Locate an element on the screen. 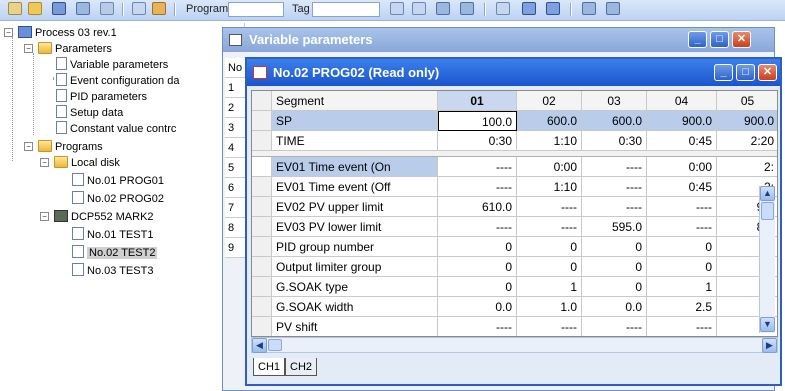 The image size is (785, 391). column-header: 01 is located at coordinates (477, 101).